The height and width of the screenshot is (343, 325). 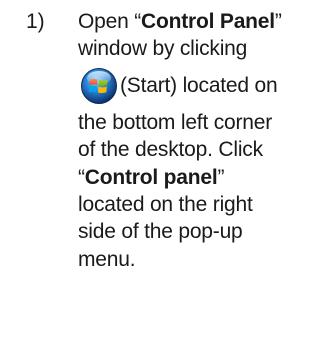 What do you see at coordinates (175, 122) in the screenshot?
I see `line-4: the bottom left corner` at bounding box center [175, 122].